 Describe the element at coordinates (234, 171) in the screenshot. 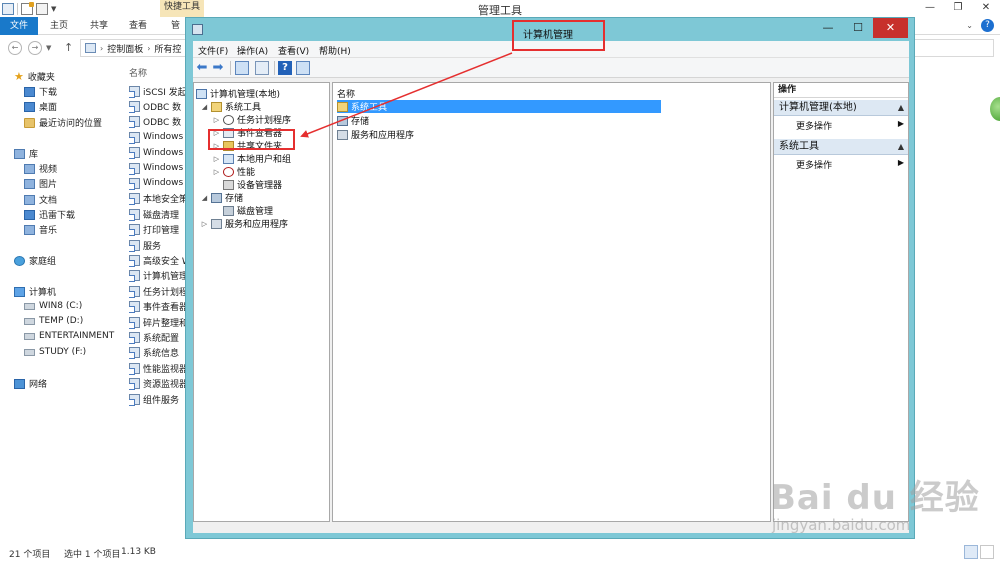

I see `tree-item-performance: ▷ 性能` at that location.